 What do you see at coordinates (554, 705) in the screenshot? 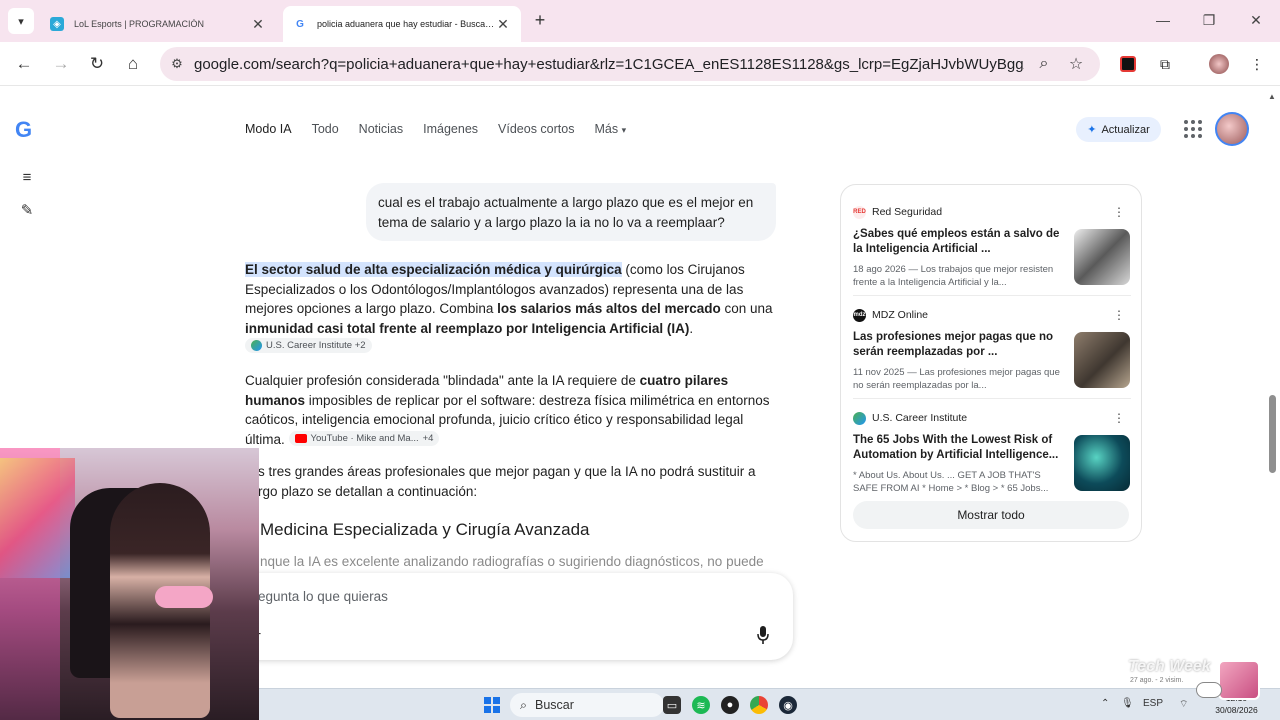
I see `taskbar-search-label: Buscar` at bounding box center [554, 705].